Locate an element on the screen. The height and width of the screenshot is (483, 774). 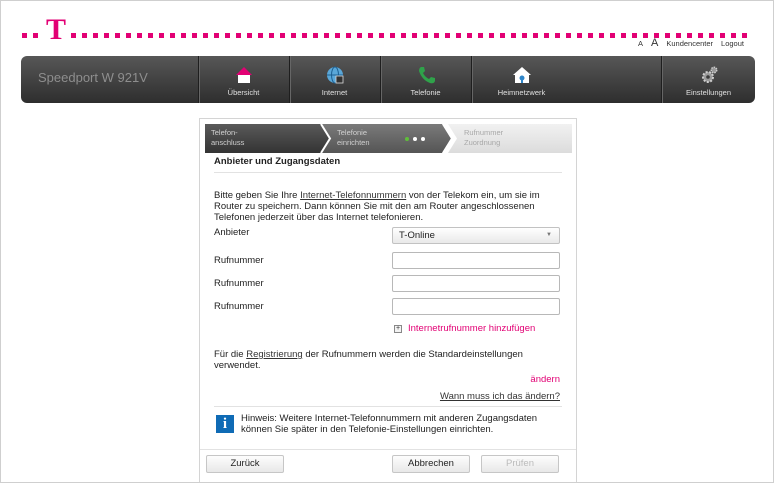
change-link: ändern is located at coordinates (545, 379).